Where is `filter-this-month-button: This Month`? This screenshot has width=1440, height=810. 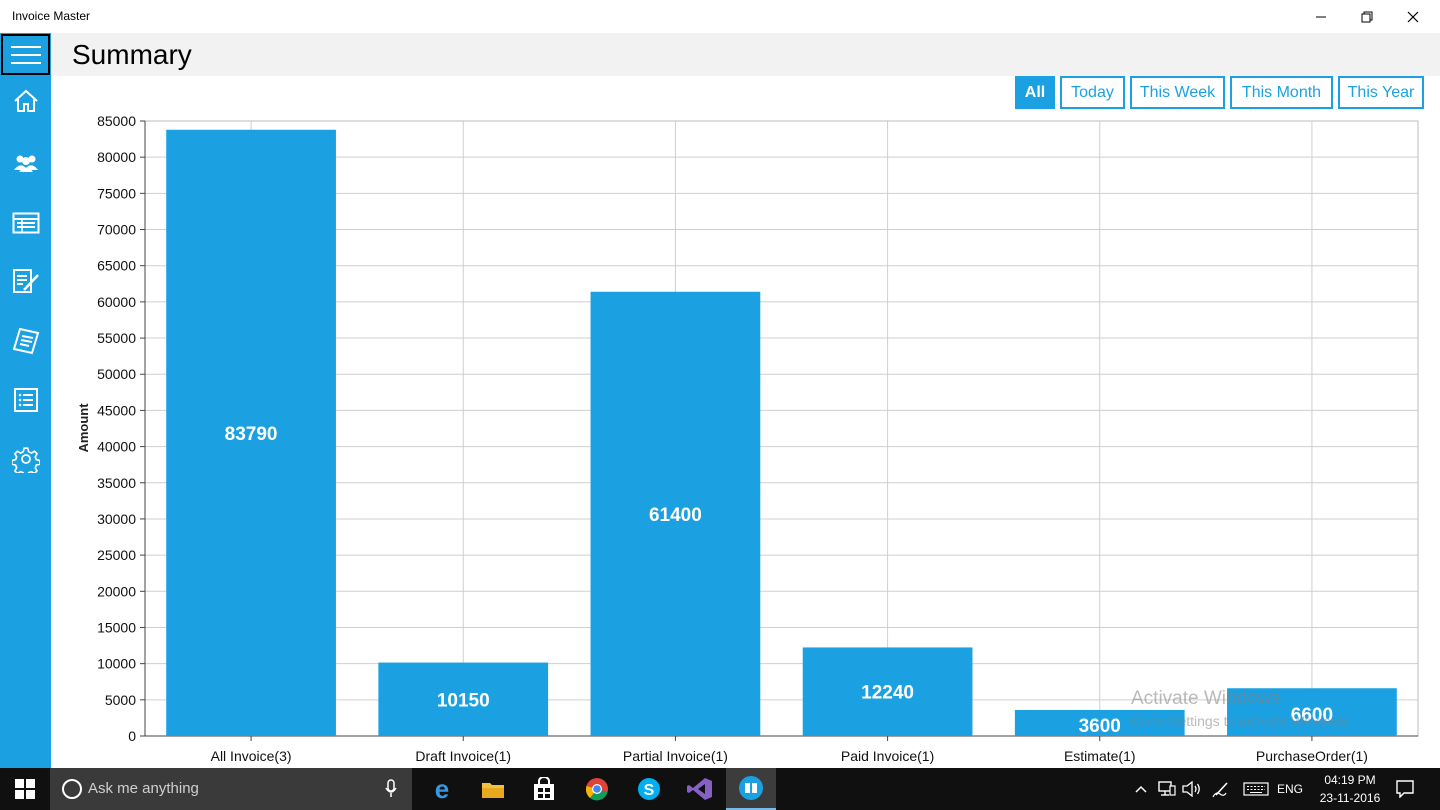 filter-this-month-button: This Month is located at coordinates (1281, 92).